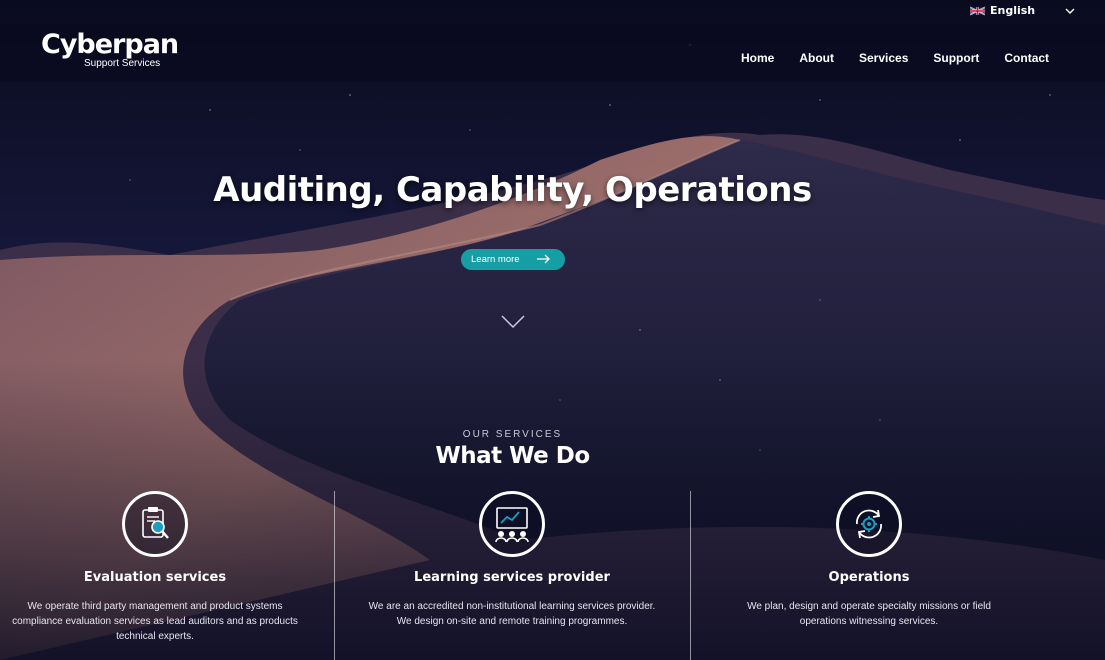 The height and width of the screenshot is (660, 1105). I want to click on learn-more-label: Learn more, so click(495, 259).